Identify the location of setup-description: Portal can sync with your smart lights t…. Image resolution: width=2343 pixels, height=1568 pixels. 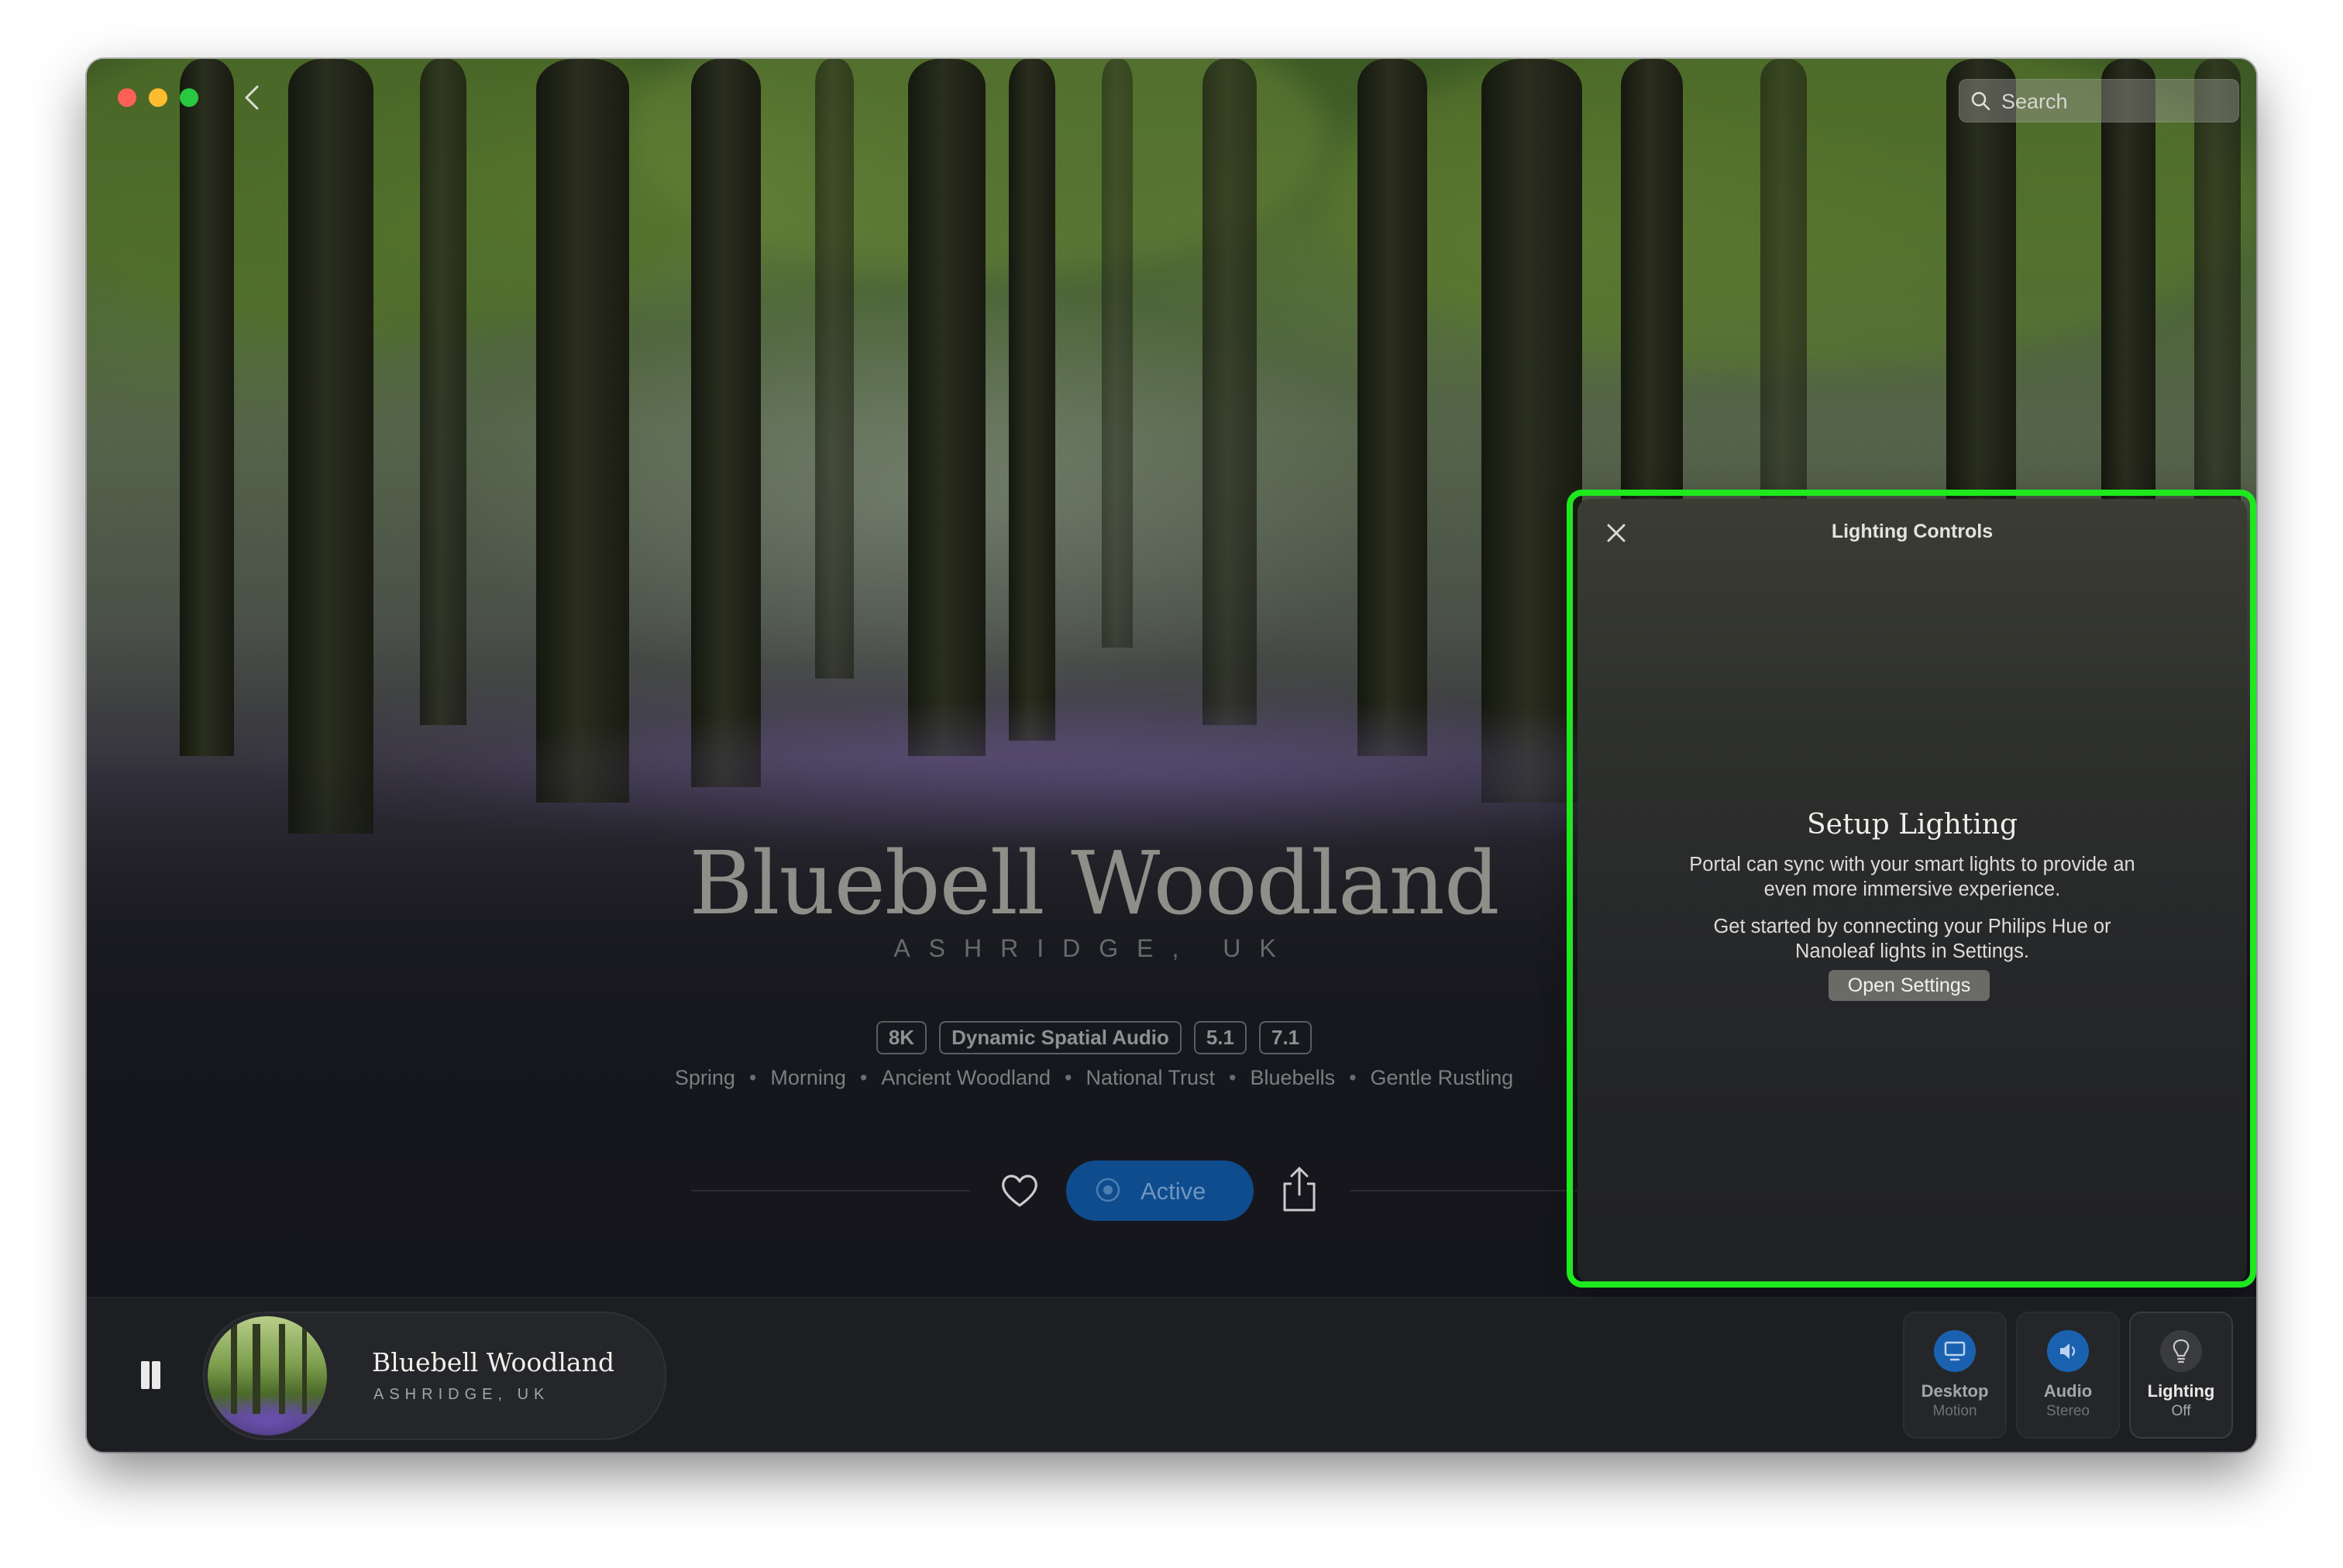
(1912, 877).